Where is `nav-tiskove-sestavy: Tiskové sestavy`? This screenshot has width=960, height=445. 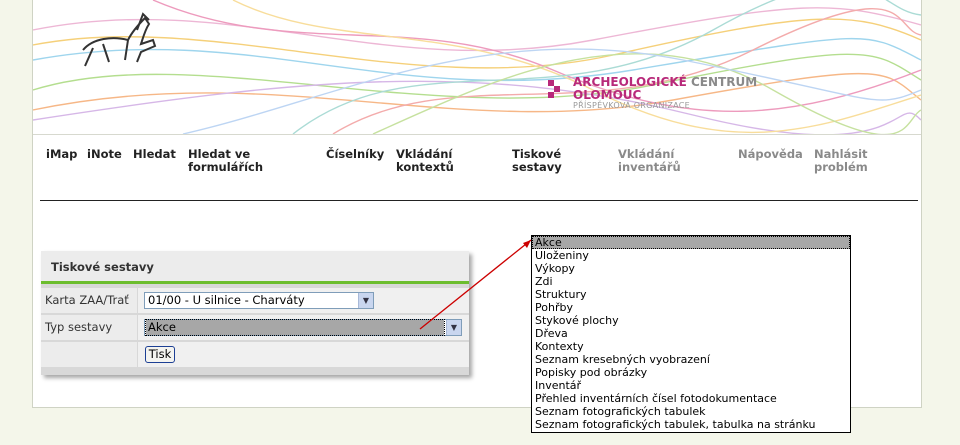 nav-tiskove-sestavy: Tiskové sestavy is located at coordinates (537, 161).